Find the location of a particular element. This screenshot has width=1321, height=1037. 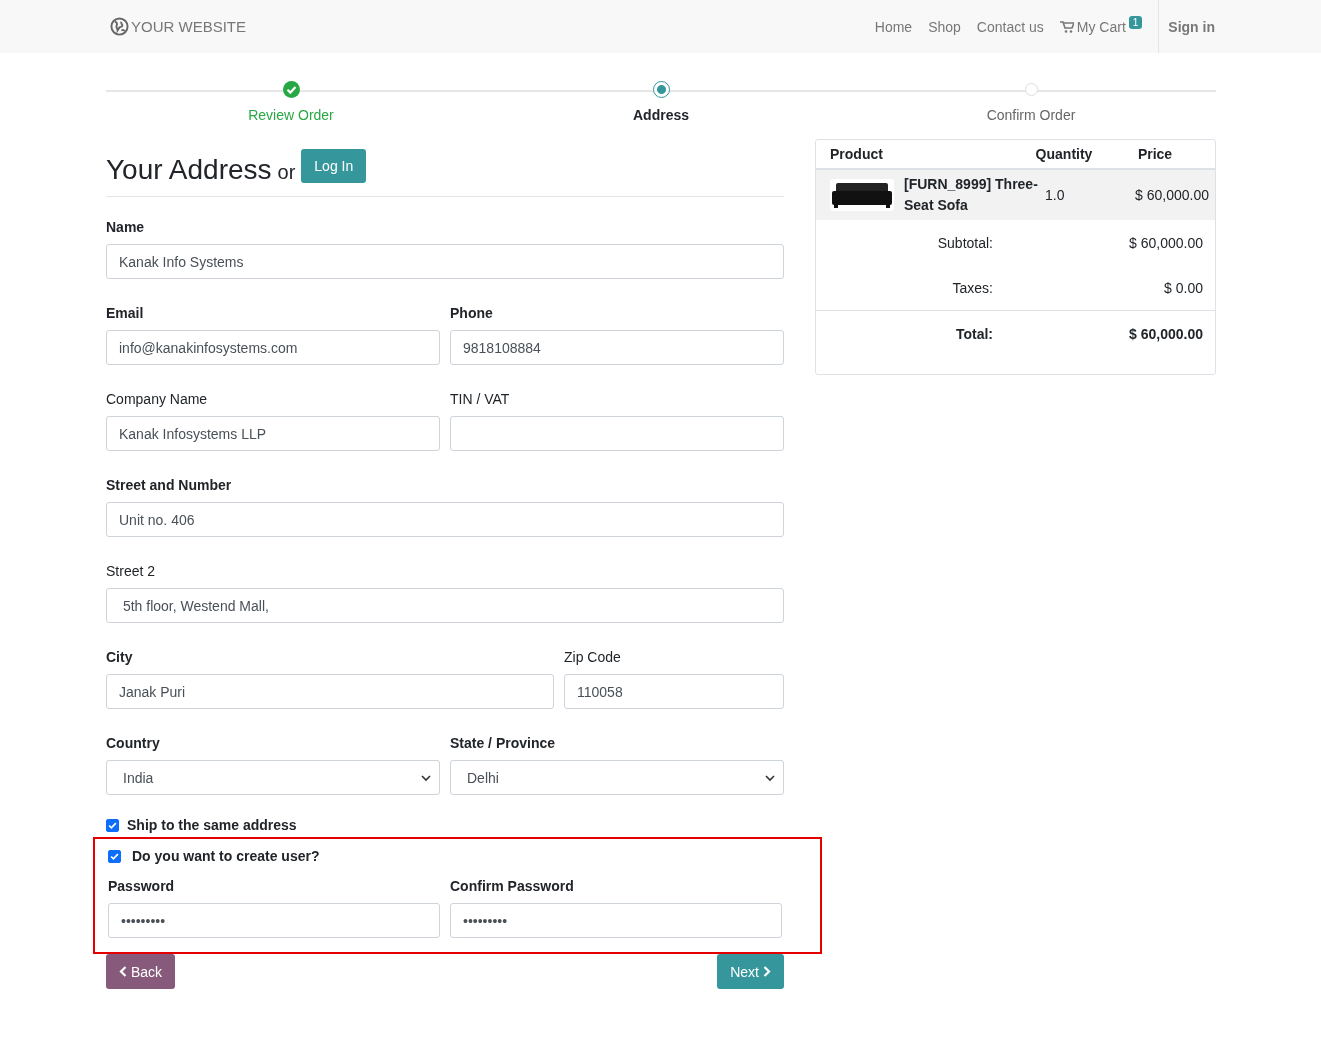

input-field: 9818108884 is located at coordinates (617, 347).